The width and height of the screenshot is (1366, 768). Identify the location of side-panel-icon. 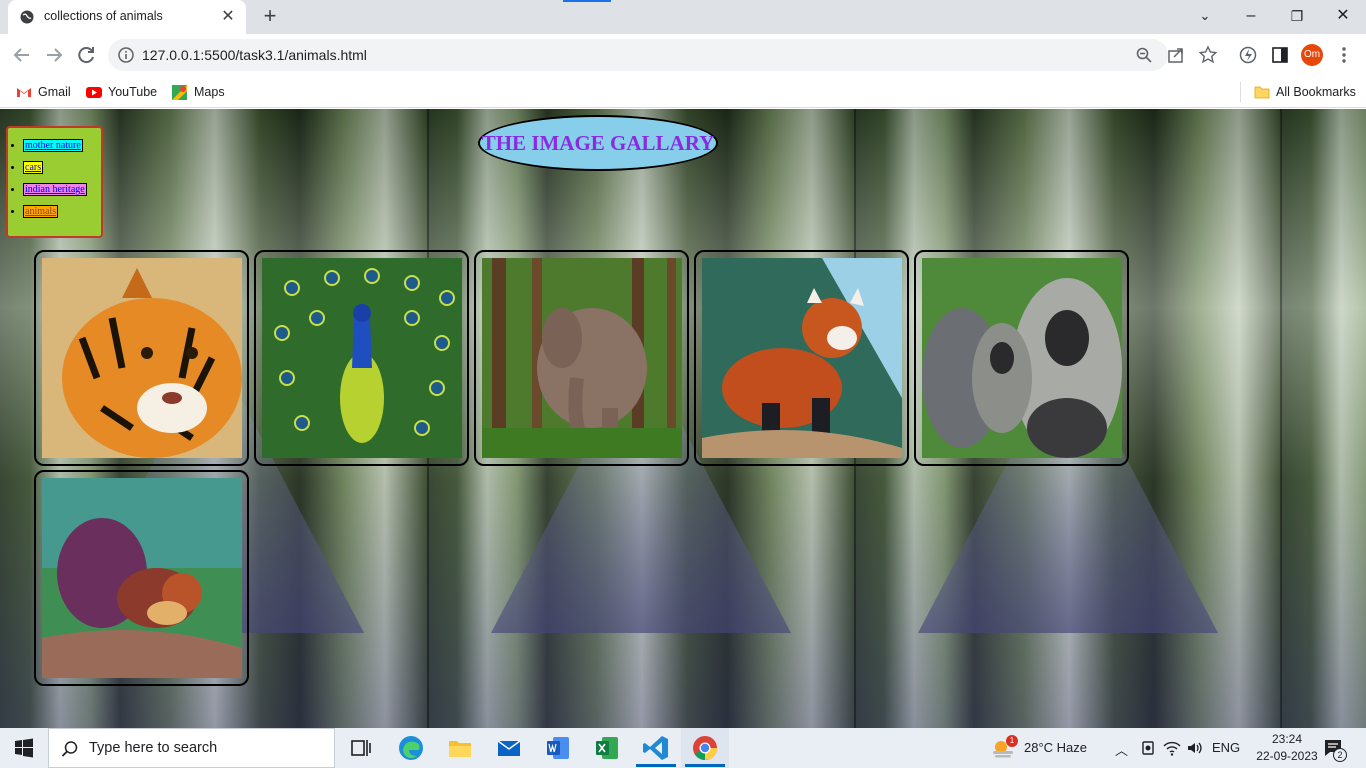
(1280, 55).